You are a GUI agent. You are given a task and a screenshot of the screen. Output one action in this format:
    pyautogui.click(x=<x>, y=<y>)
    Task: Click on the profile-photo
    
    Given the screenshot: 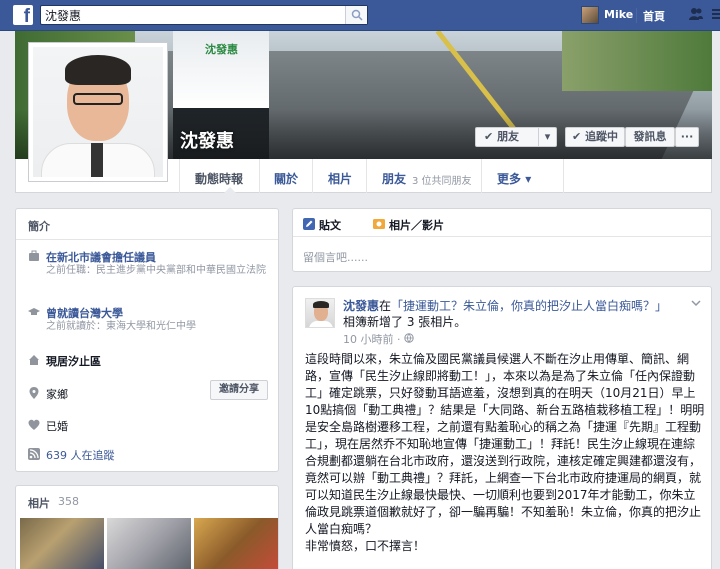 What is the action you would take?
    pyautogui.click(x=98, y=112)
    